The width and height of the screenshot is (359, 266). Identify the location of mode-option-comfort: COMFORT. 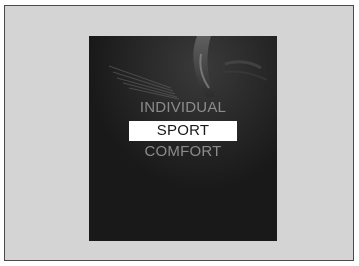
(183, 152).